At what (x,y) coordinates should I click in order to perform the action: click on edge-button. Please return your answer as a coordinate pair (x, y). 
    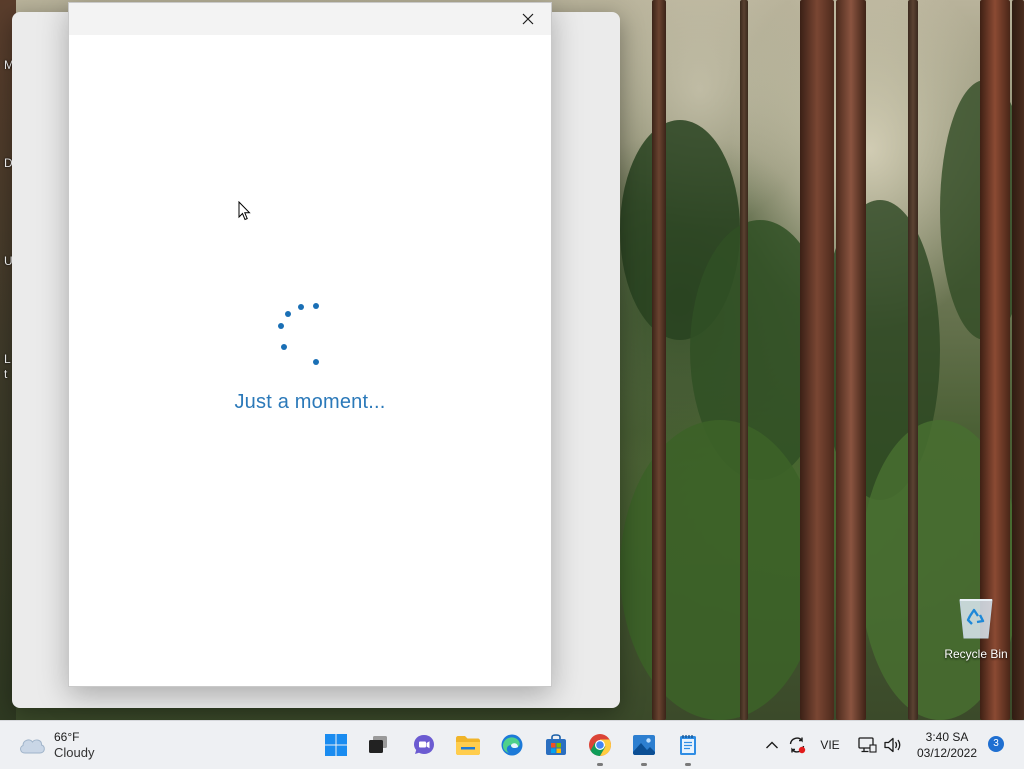
    Looking at the image, I should click on (512, 745).